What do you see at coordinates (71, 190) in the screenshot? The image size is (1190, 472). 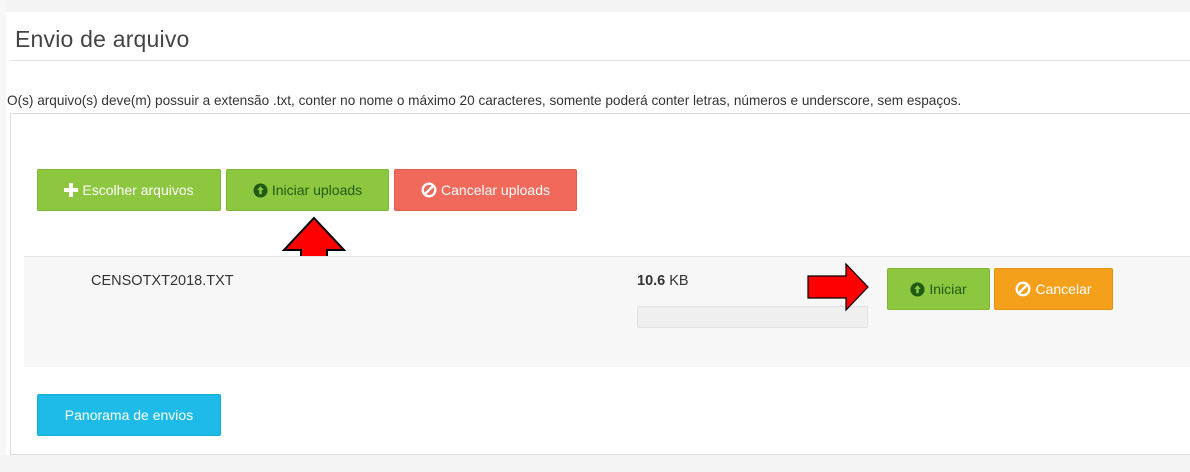 I see `plus-icon` at bounding box center [71, 190].